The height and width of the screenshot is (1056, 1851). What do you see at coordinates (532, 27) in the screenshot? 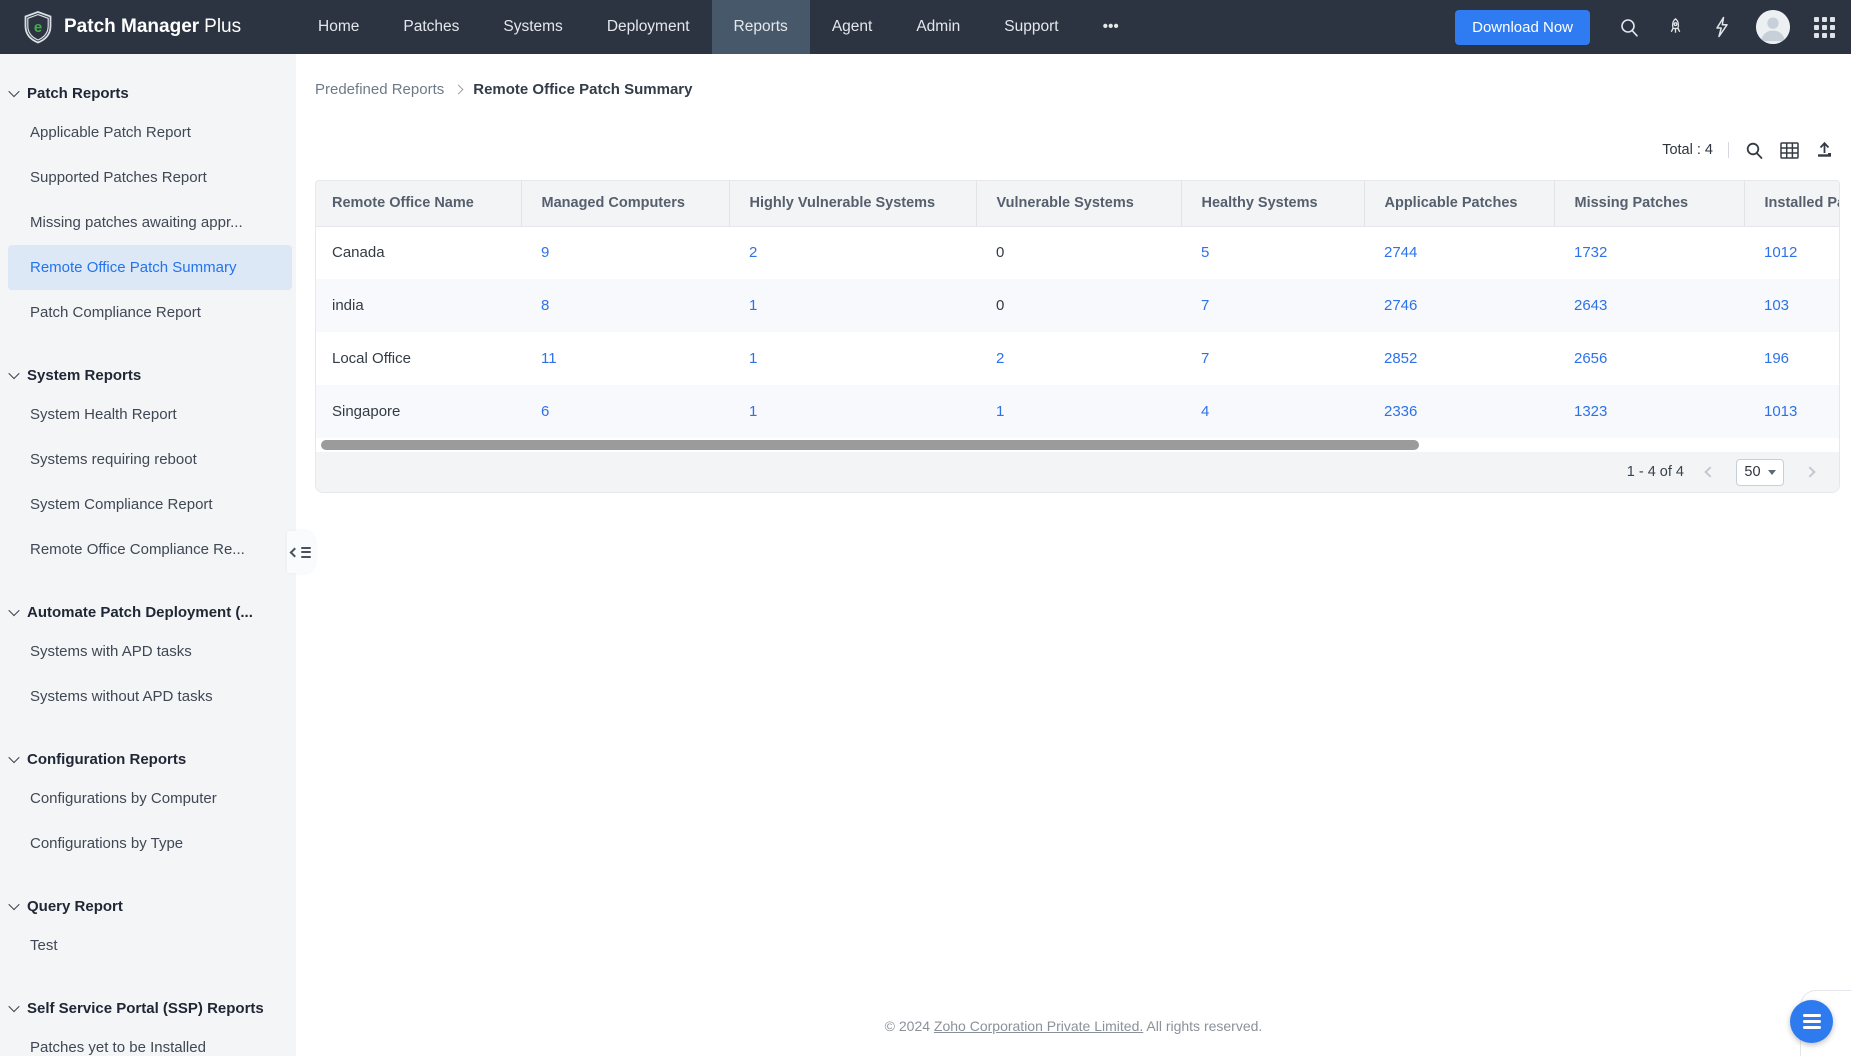
I see `nav-item-systems: Systems` at bounding box center [532, 27].